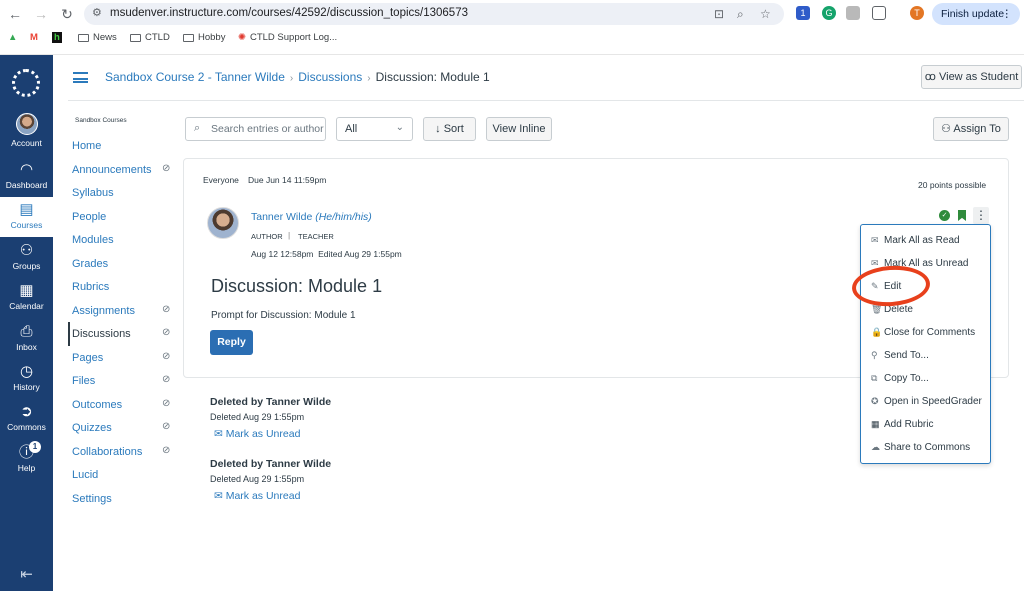  Describe the element at coordinates (926, 401) in the screenshot. I see `menu-item-speedgrader: ✪ Open in SpeedGrader` at that location.